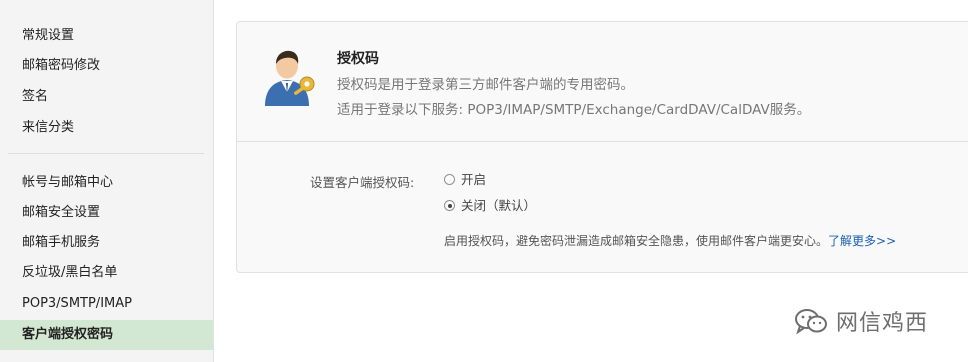  I want to click on sidebar-item-account-center: 帐号与邮箱中心, so click(106, 183).